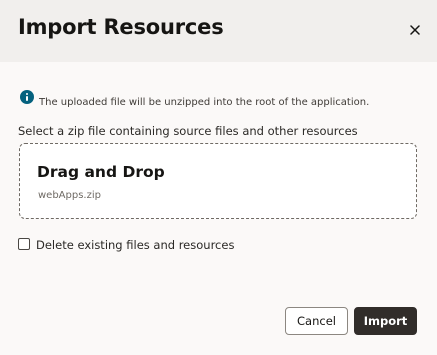 The height and width of the screenshot is (355, 437). What do you see at coordinates (24, 244) in the screenshot?
I see `delete-existing-checkbox` at bounding box center [24, 244].